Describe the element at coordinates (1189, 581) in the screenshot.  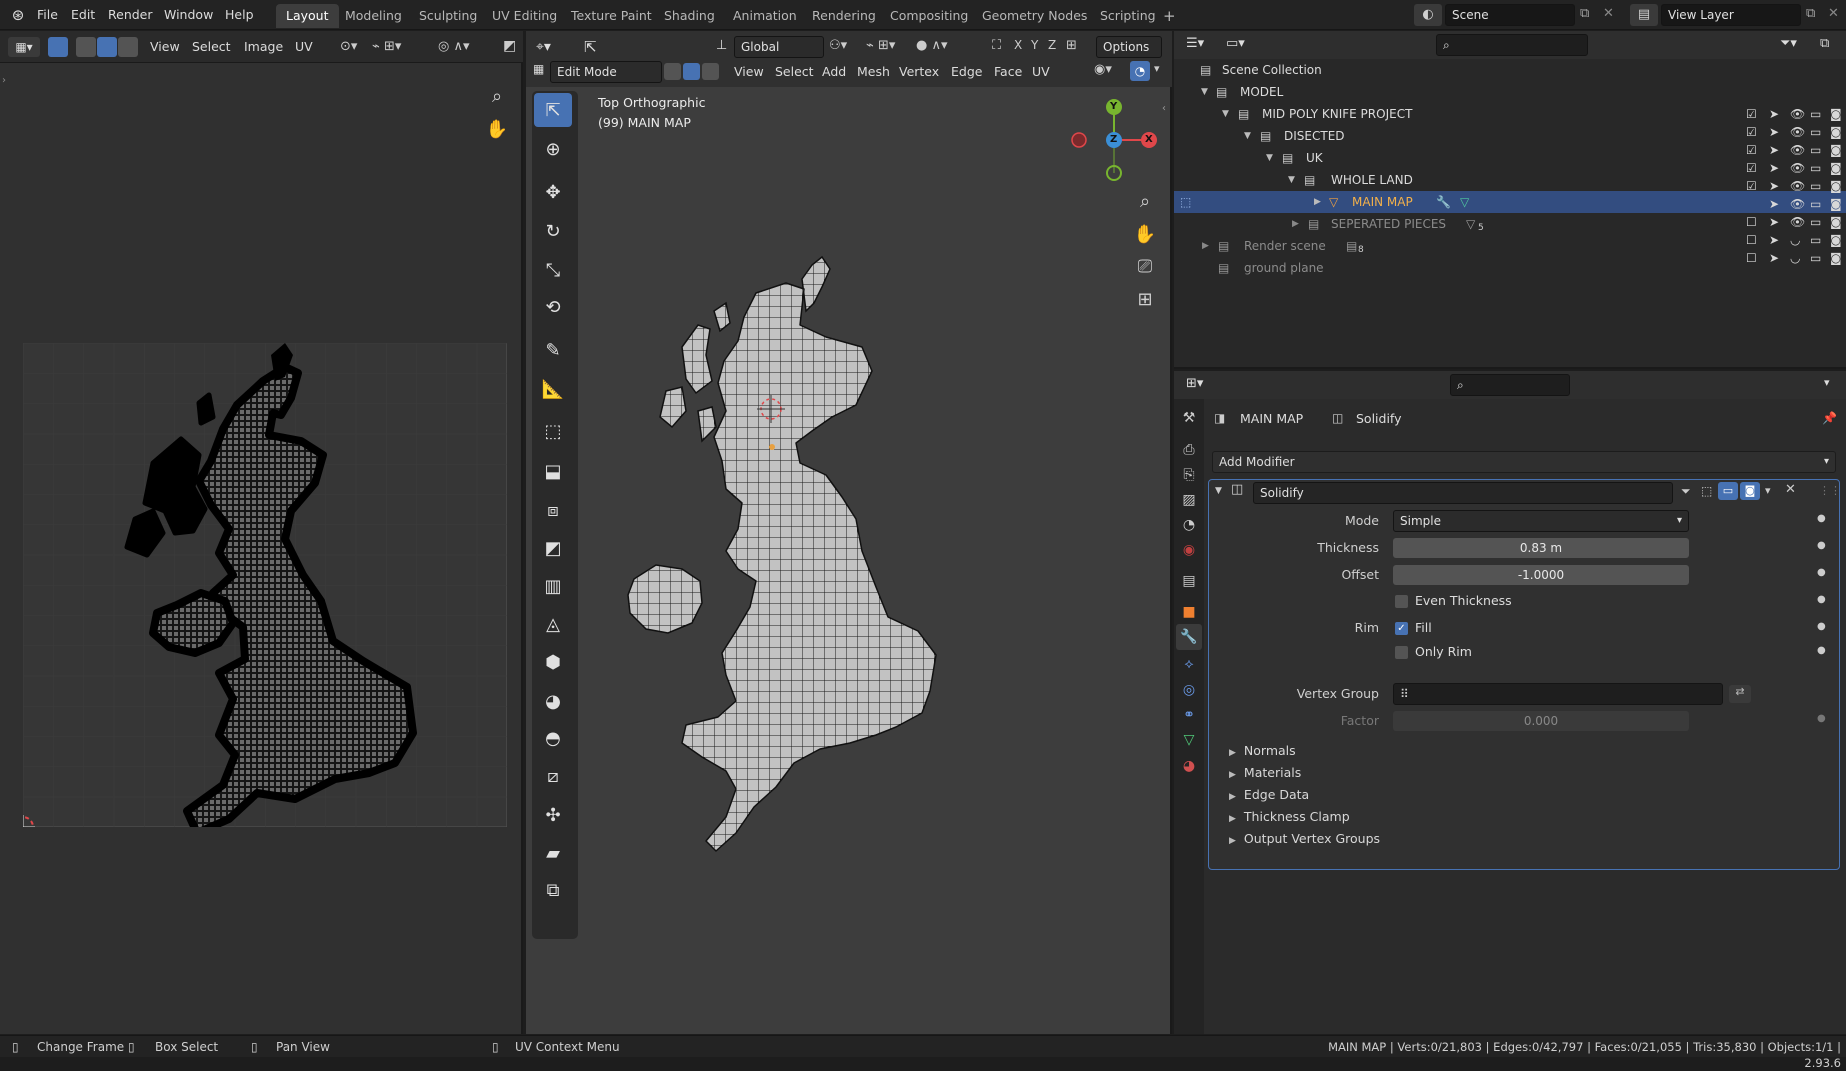
I see `collection-tab-icon: ▤` at that location.